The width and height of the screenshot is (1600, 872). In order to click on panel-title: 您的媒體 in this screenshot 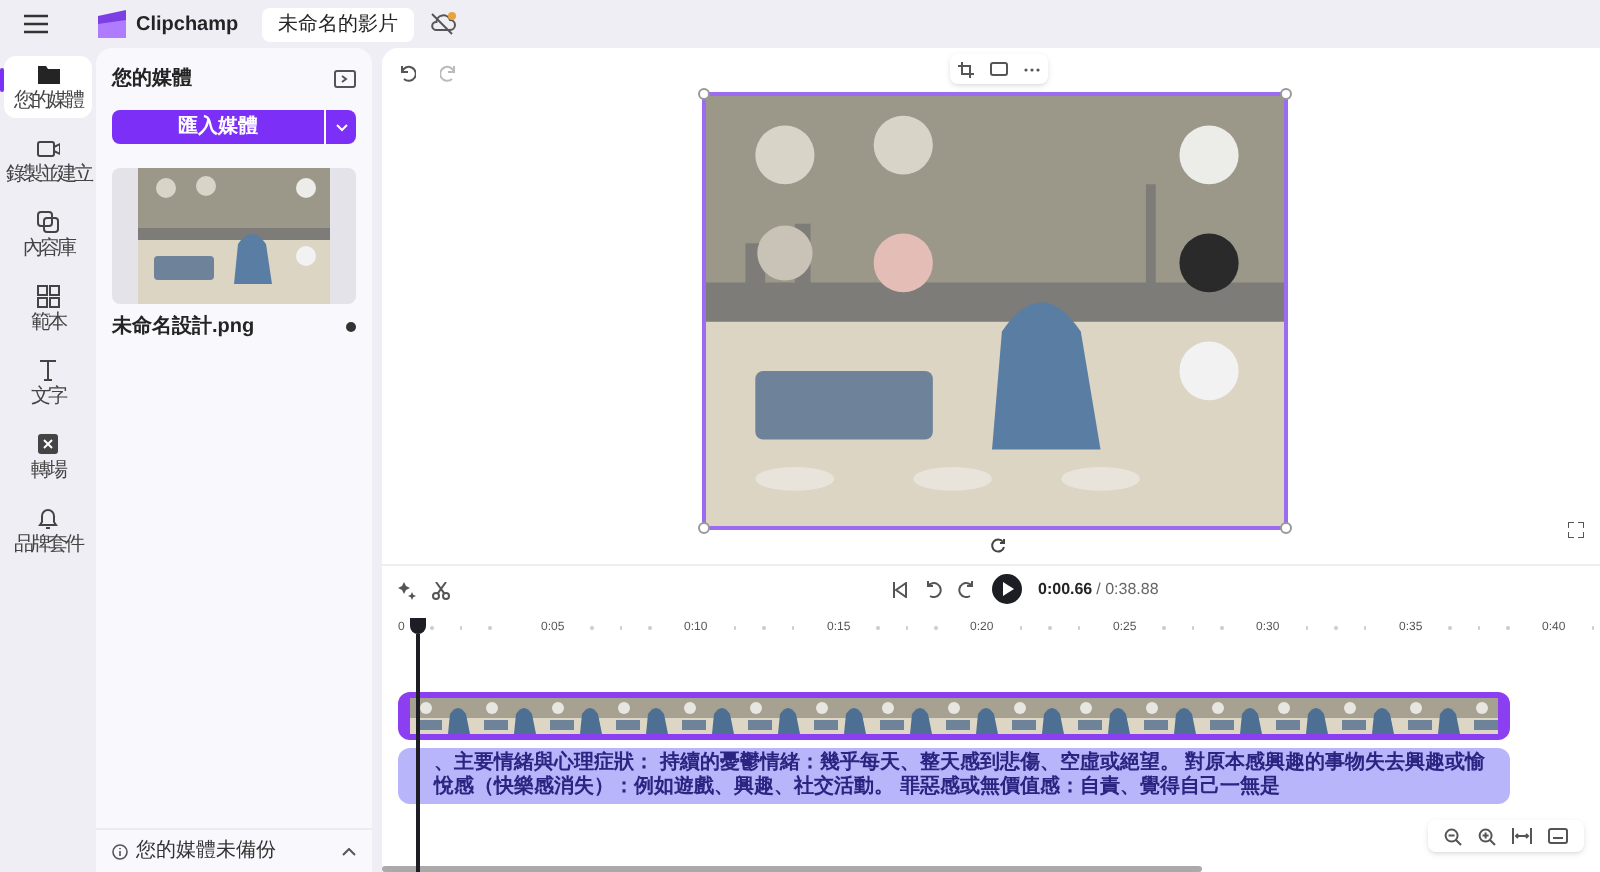, I will do `click(152, 79)`.